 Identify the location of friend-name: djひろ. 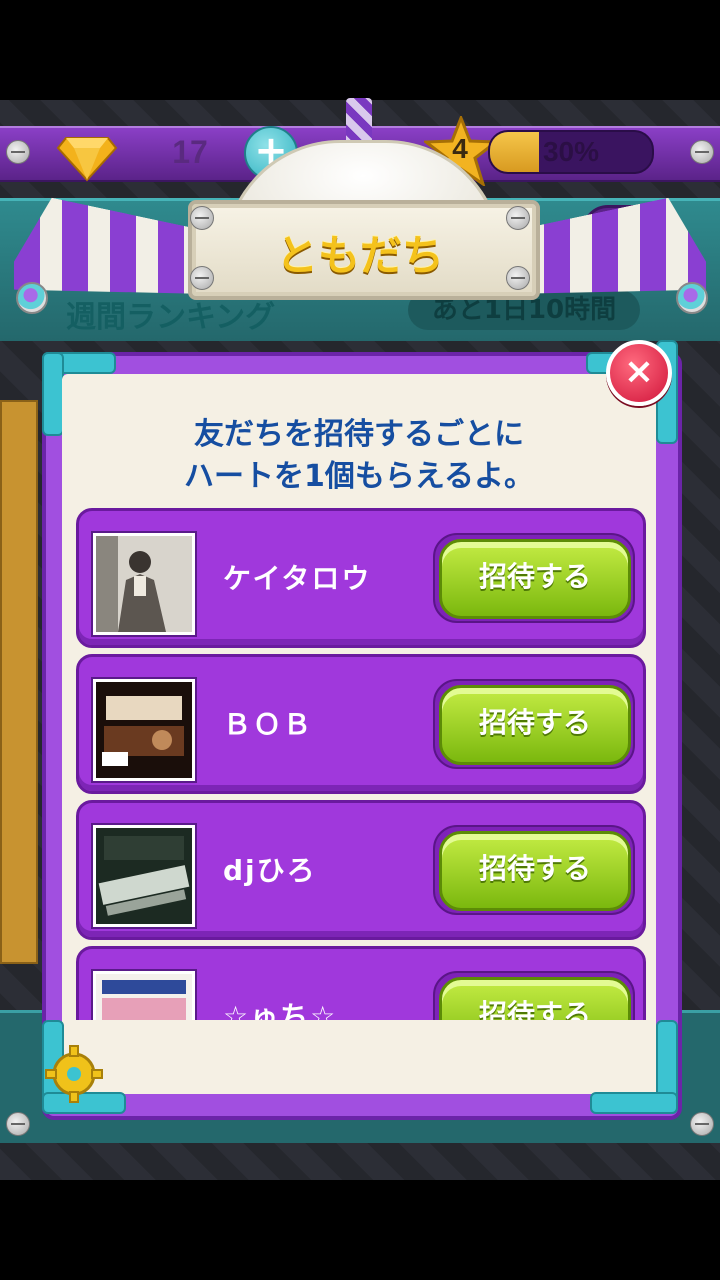
(270, 870).